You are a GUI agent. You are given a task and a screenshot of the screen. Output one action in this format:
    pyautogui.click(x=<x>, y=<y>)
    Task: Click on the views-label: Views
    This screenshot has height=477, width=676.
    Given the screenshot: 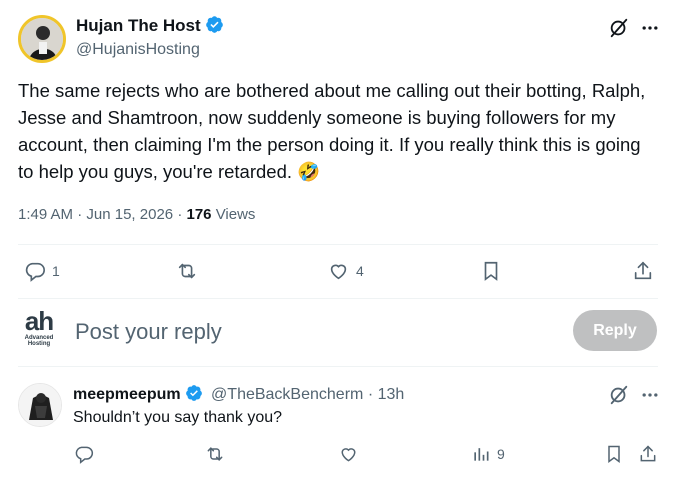 What is the action you would take?
    pyautogui.click(x=235, y=214)
    